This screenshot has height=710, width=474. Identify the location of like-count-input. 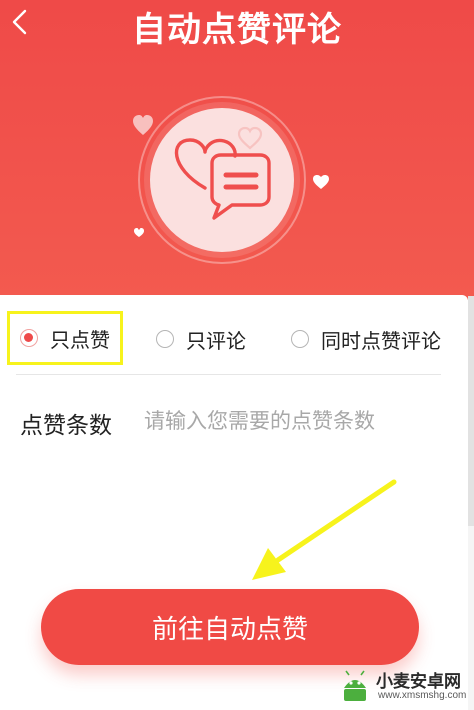
(294, 421).